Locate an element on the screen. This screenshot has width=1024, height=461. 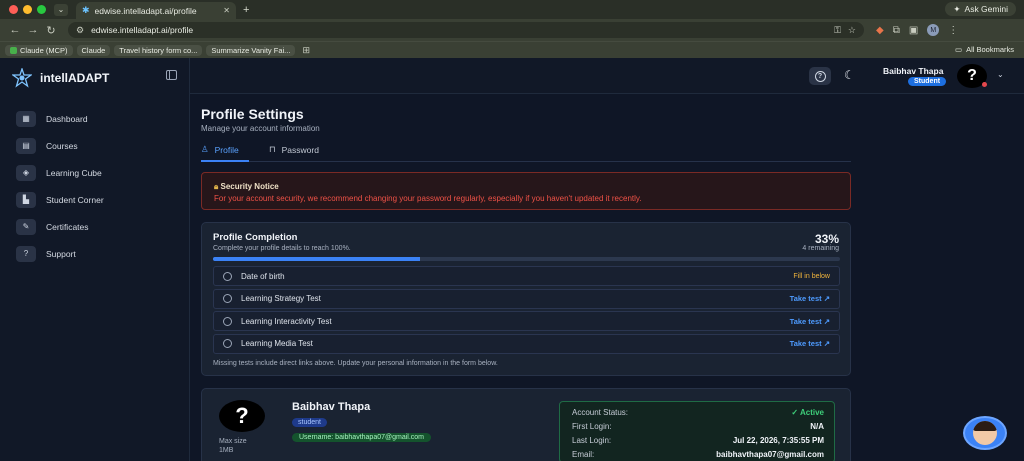
notice-title-text: Security Notice is located at coordinates (249, 186).